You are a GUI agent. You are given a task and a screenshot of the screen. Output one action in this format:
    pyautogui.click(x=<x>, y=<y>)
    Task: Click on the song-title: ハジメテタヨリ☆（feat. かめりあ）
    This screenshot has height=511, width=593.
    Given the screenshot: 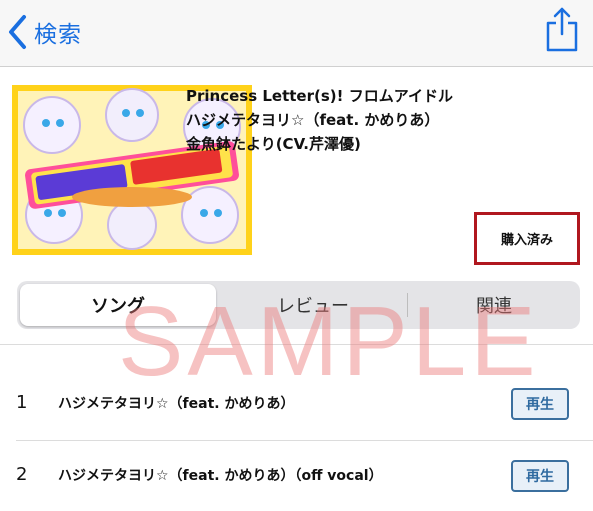 What is the action you would take?
    pyautogui.click(x=313, y=120)
    